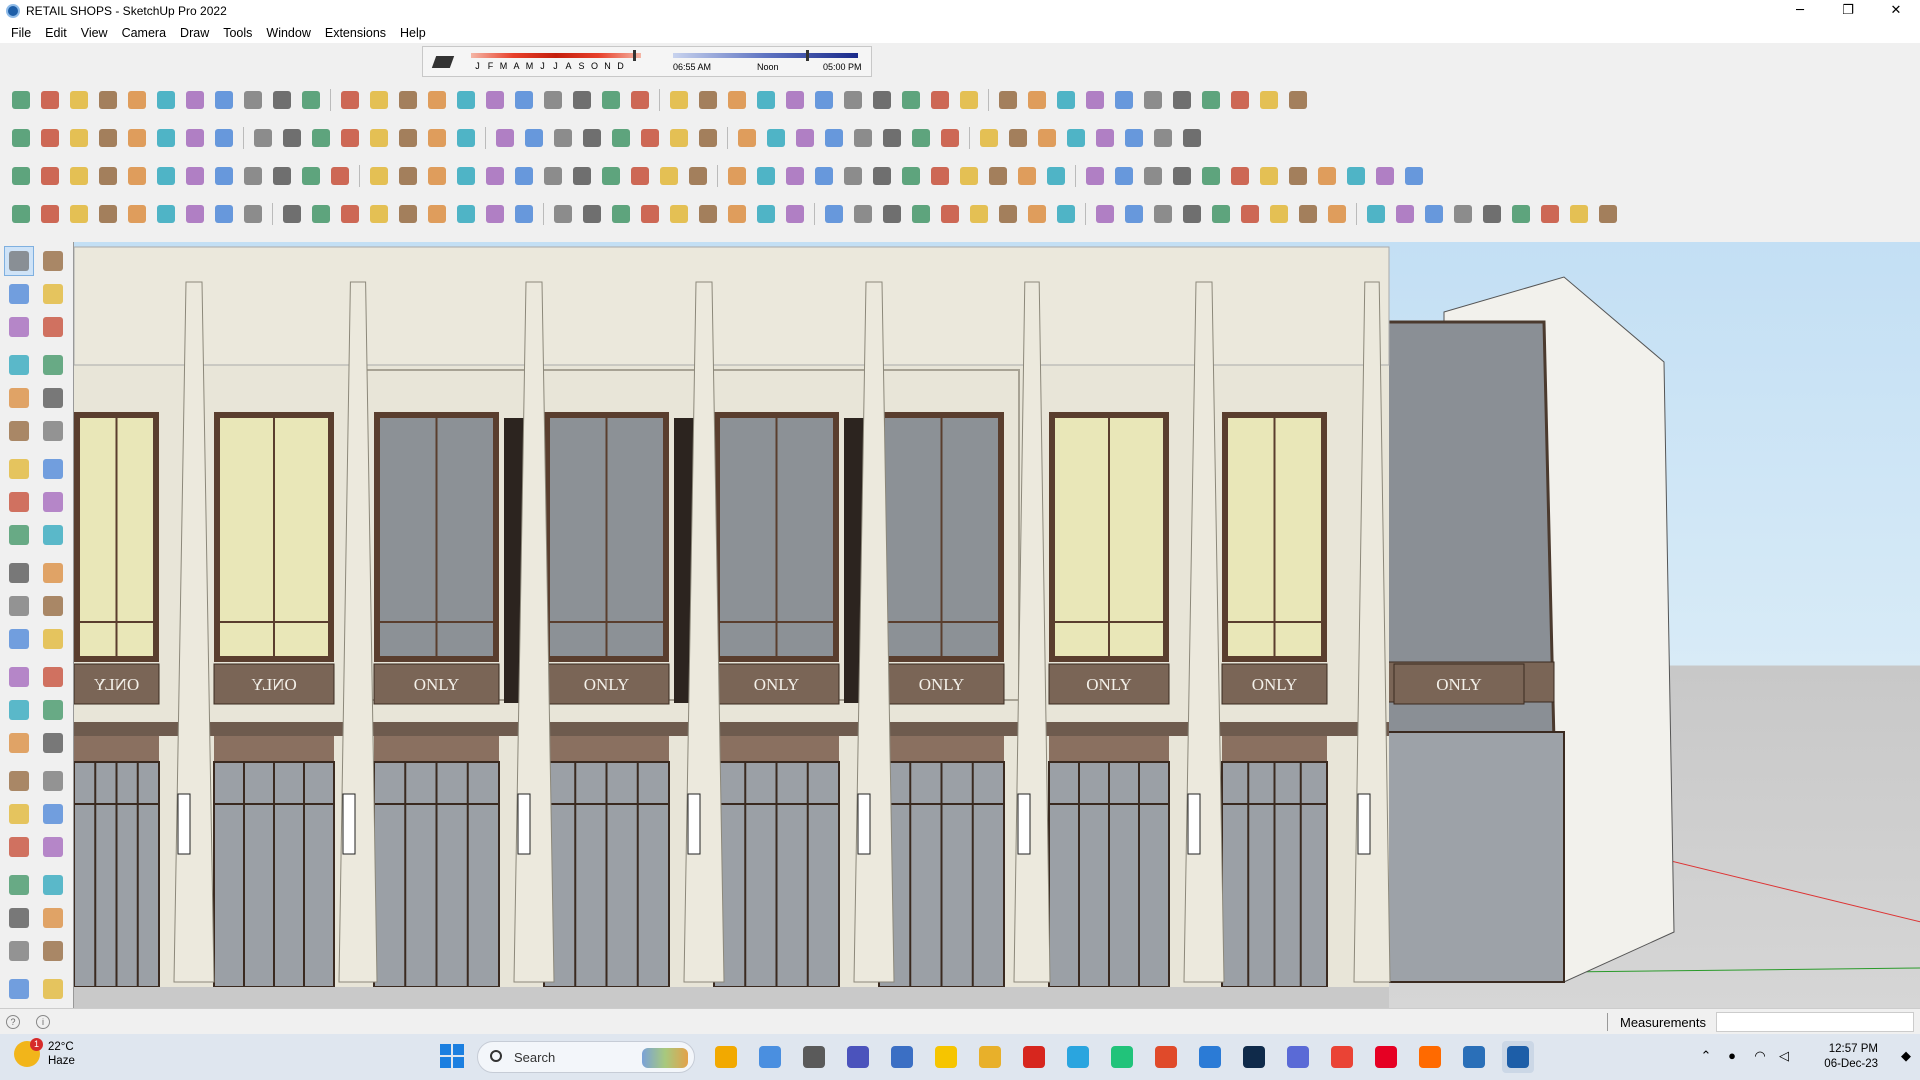  What do you see at coordinates (1342, 1057) in the screenshot?
I see `chrome-icon` at bounding box center [1342, 1057].